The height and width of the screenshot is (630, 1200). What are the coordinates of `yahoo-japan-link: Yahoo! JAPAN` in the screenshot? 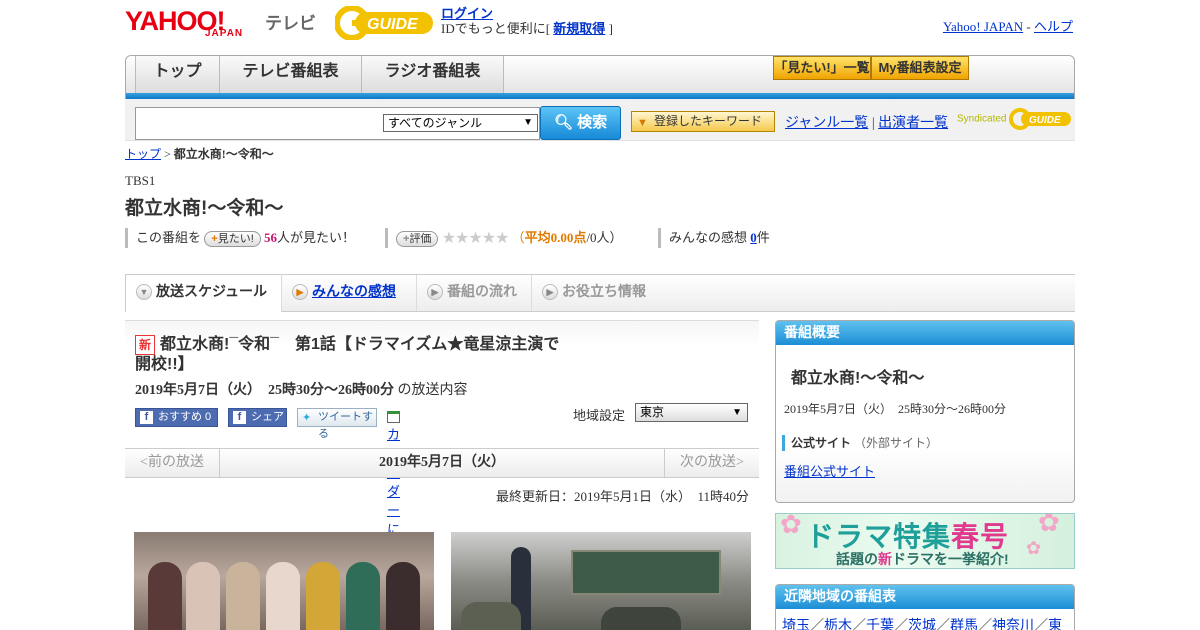 It's located at (983, 26).